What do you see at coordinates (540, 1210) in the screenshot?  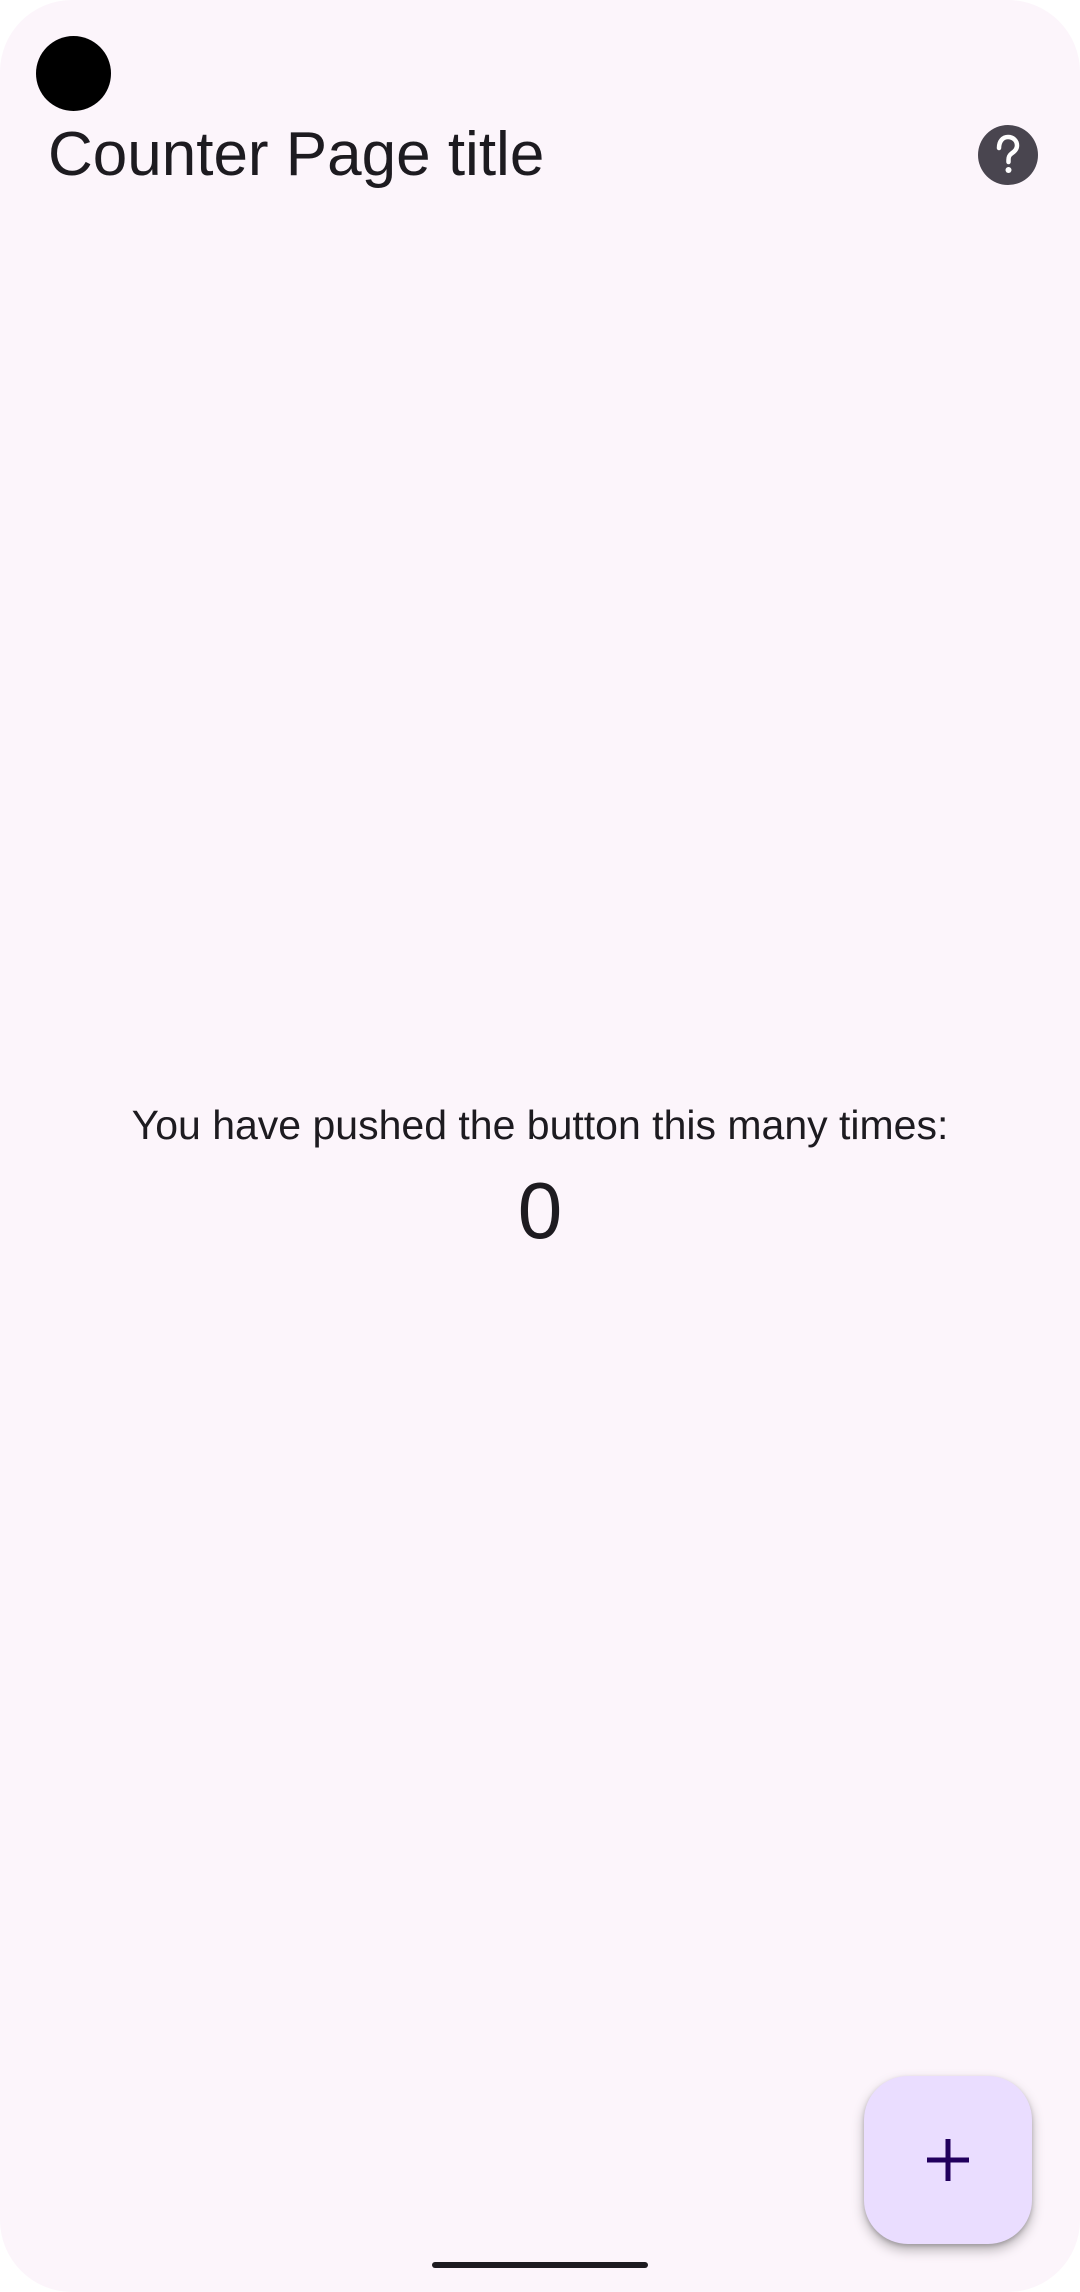 I see `counter-value: 0` at bounding box center [540, 1210].